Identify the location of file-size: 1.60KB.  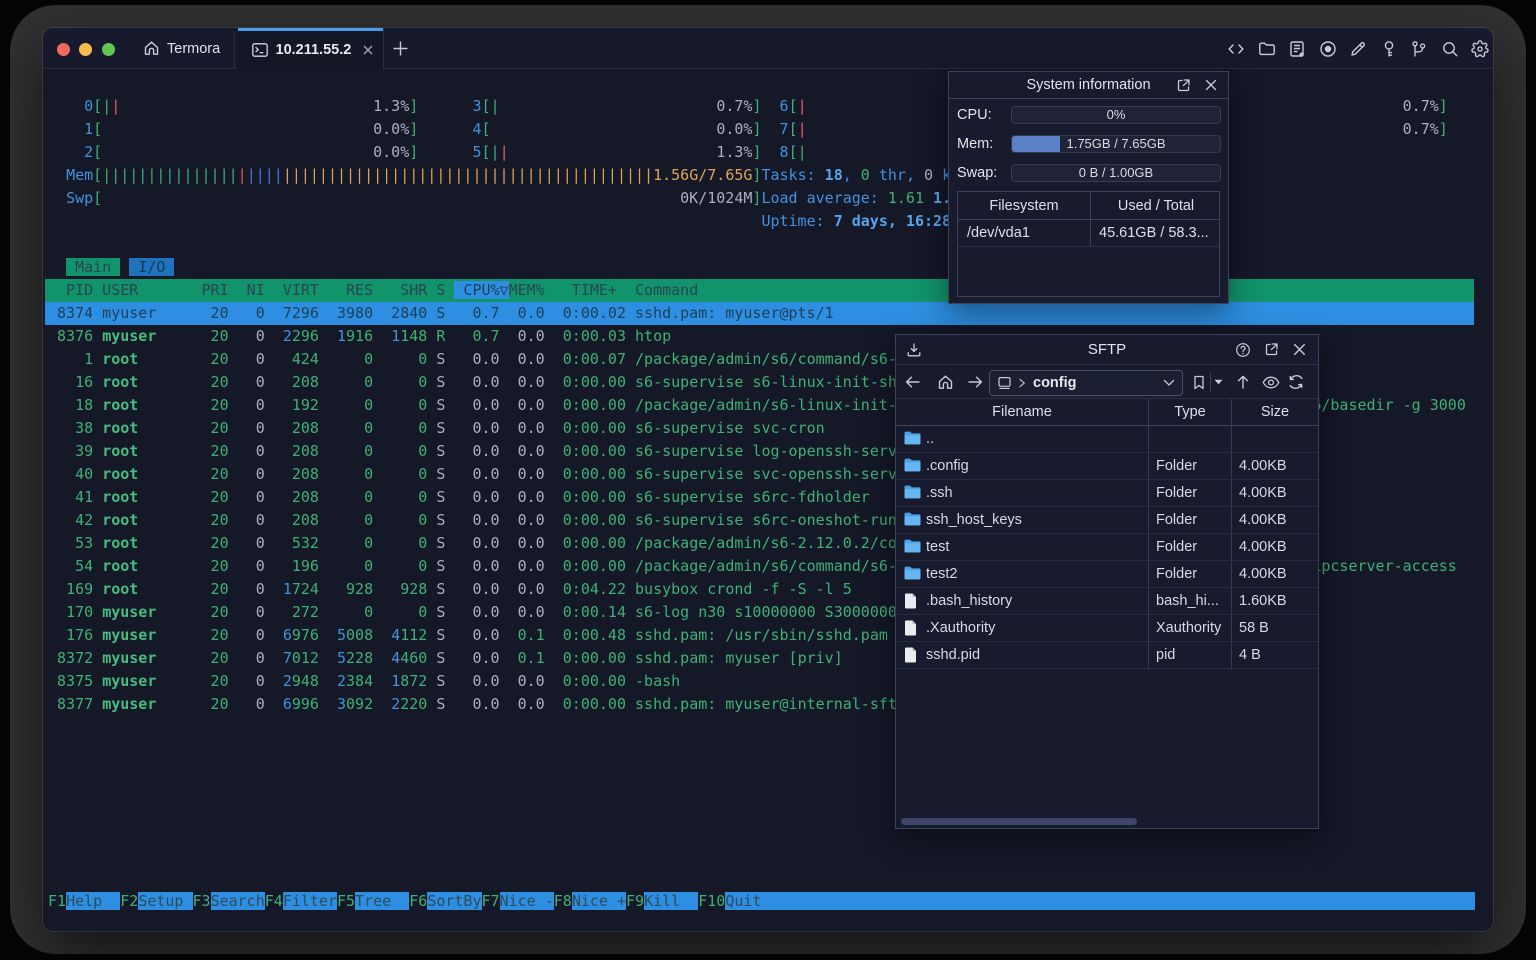
(1263, 601).